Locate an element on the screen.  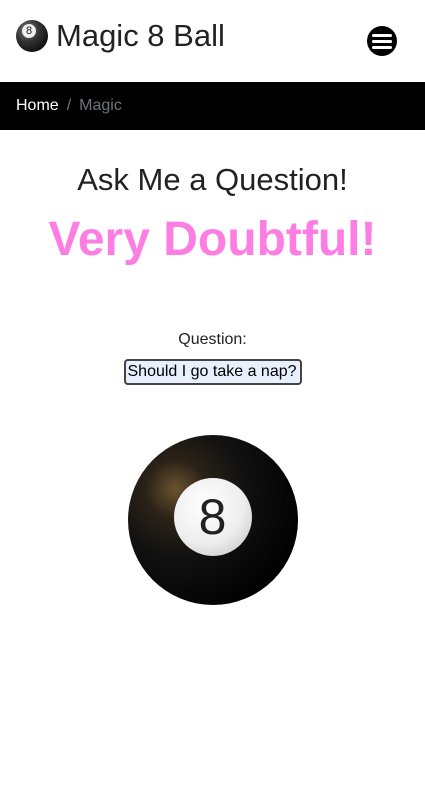
header: Magic 8 Ball is located at coordinates (212, 41).